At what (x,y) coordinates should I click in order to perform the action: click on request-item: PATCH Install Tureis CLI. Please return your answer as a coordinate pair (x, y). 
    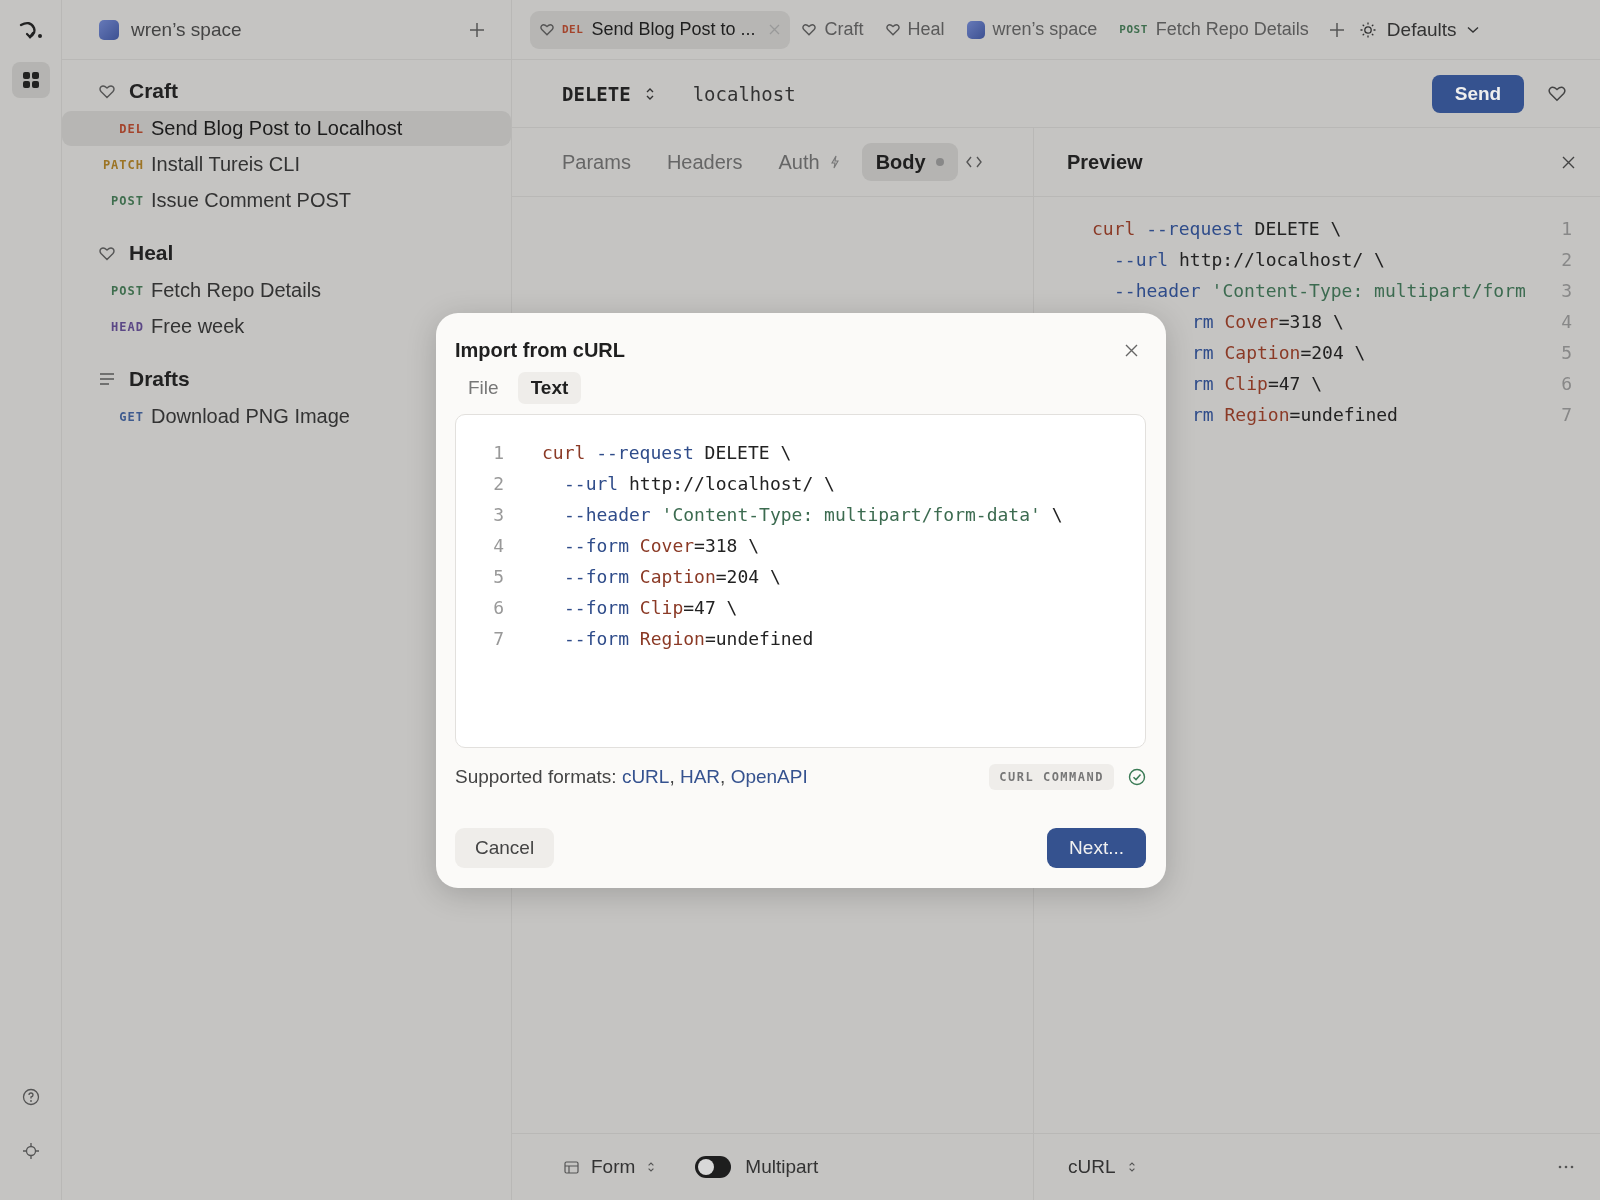
    Looking at the image, I should click on (286, 164).